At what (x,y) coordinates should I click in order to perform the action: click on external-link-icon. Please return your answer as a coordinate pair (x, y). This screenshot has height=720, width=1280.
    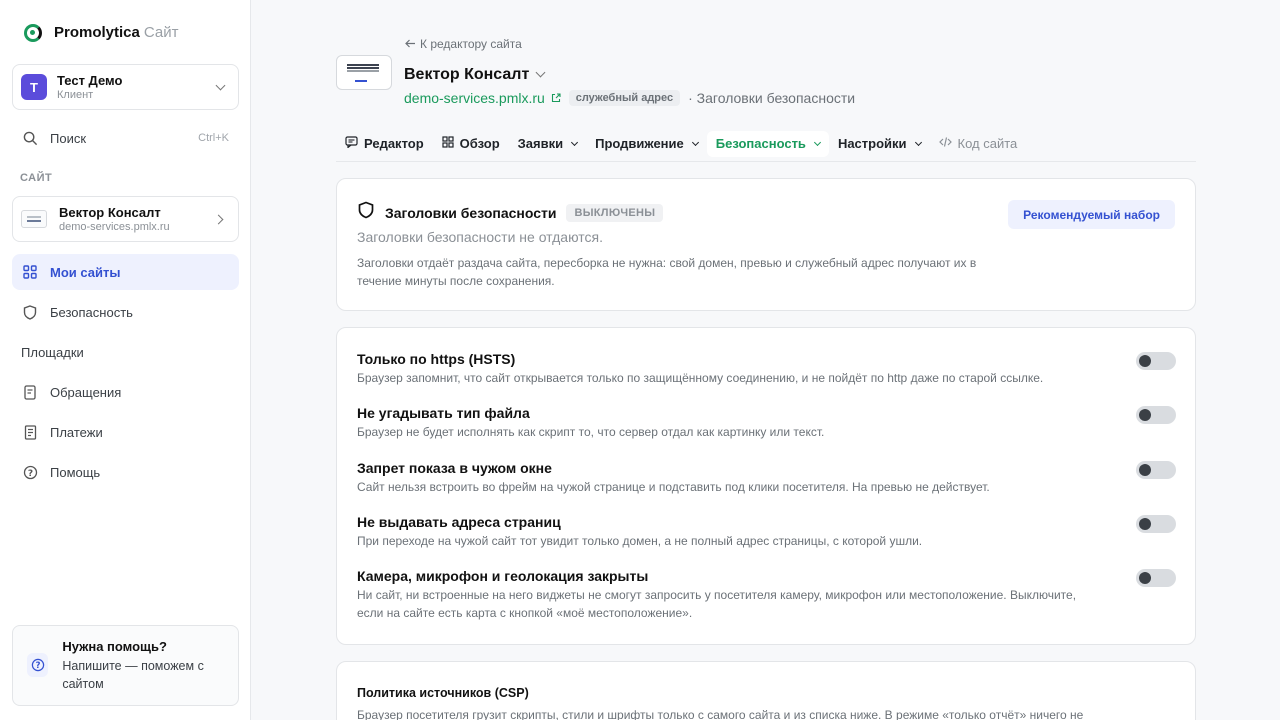
    Looking at the image, I should click on (556, 98).